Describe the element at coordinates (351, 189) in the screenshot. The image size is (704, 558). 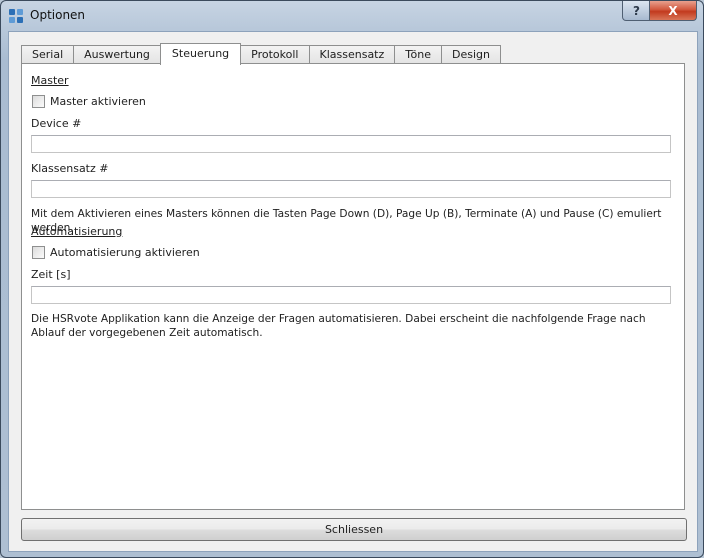
I see `klassensatz-input` at that location.